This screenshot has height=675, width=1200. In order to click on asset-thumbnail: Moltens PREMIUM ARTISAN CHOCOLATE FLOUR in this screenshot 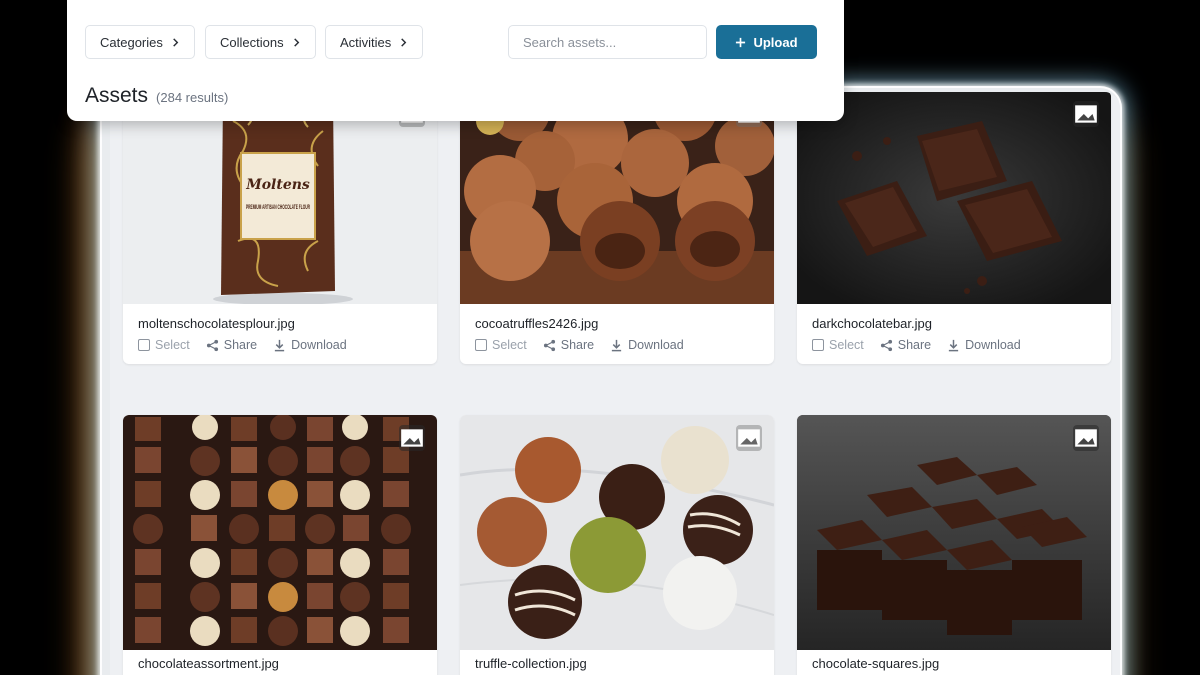, I will do `click(280, 198)`.